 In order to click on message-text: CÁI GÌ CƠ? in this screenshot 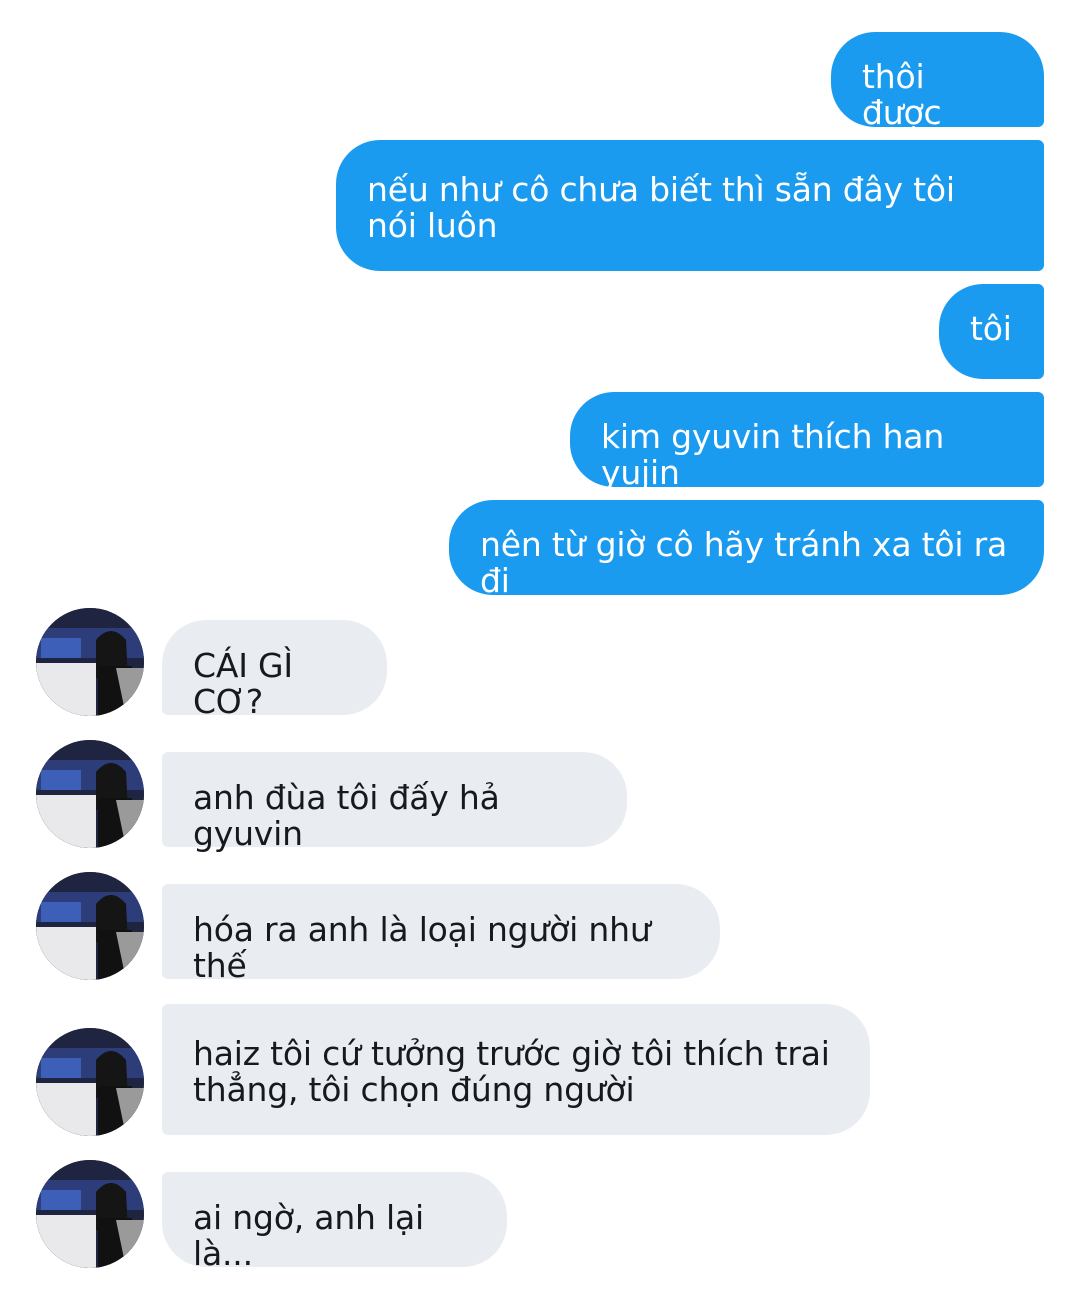, I will do `click(243, 683)`.